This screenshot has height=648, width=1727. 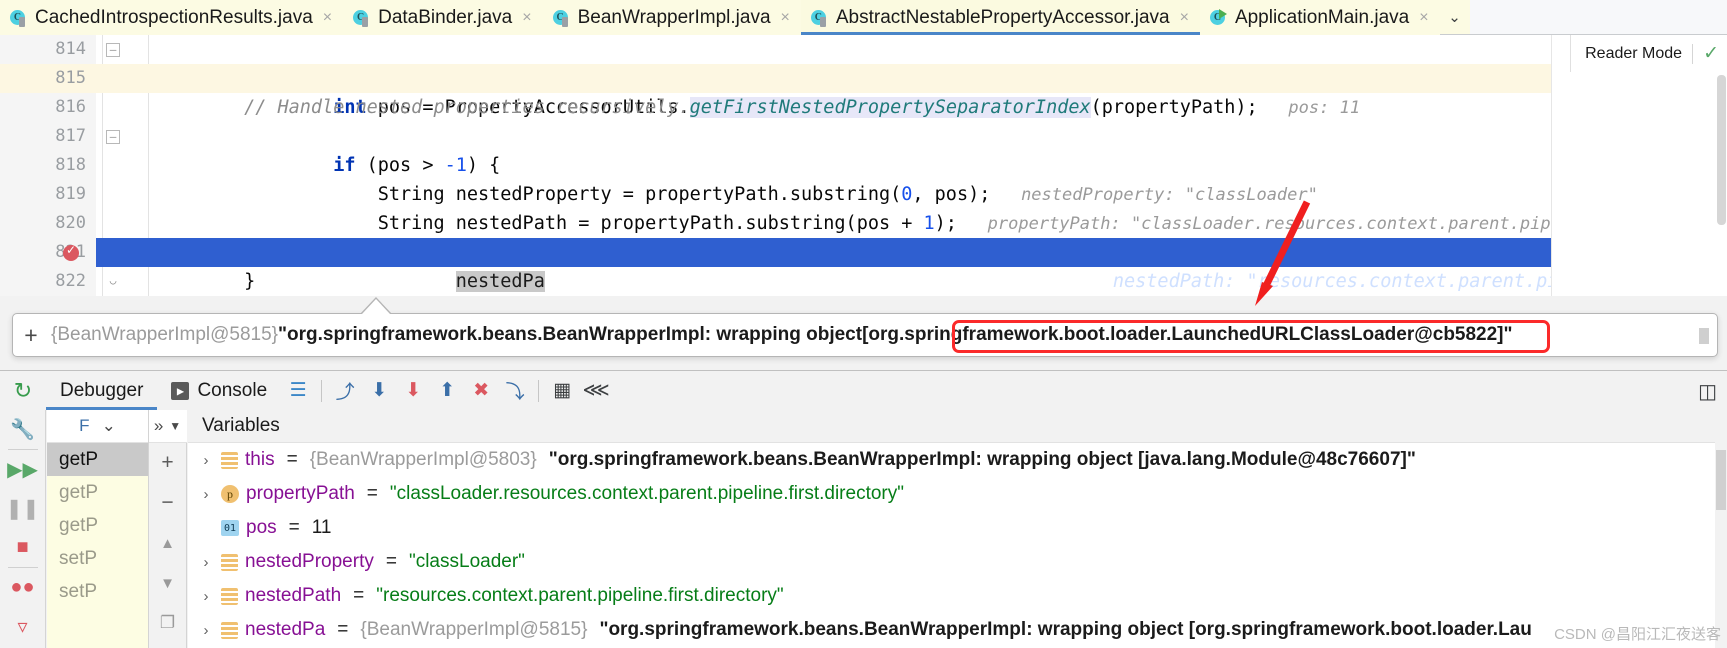 What do you see at coordinates (1707, 391) in the screenshot?
I see `panel-layout-icon: ◫` at bounding box center [1707, 391].